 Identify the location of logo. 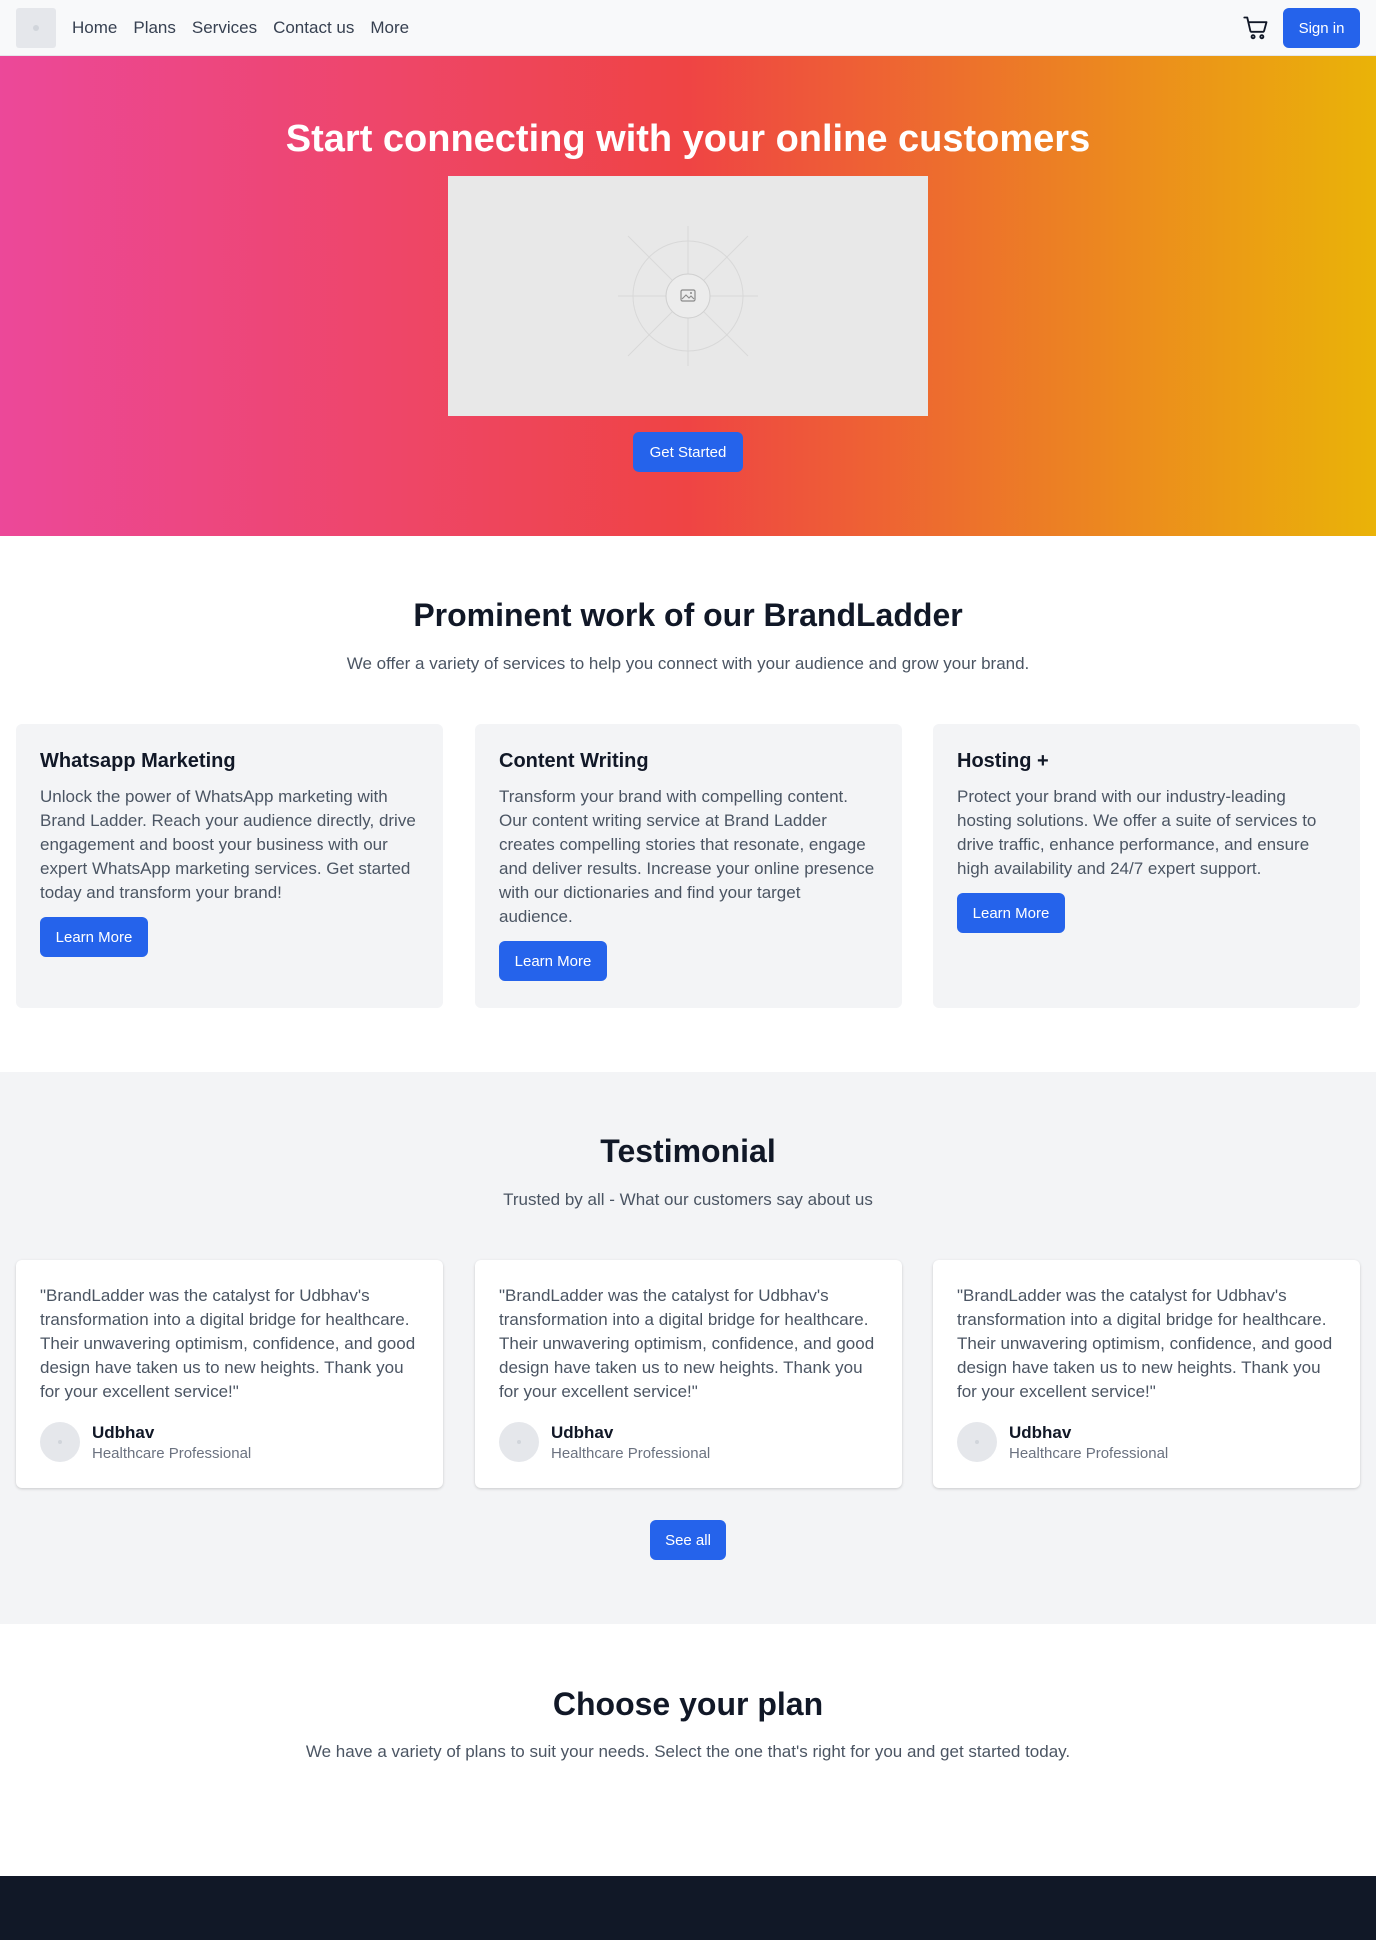
(36, 28).